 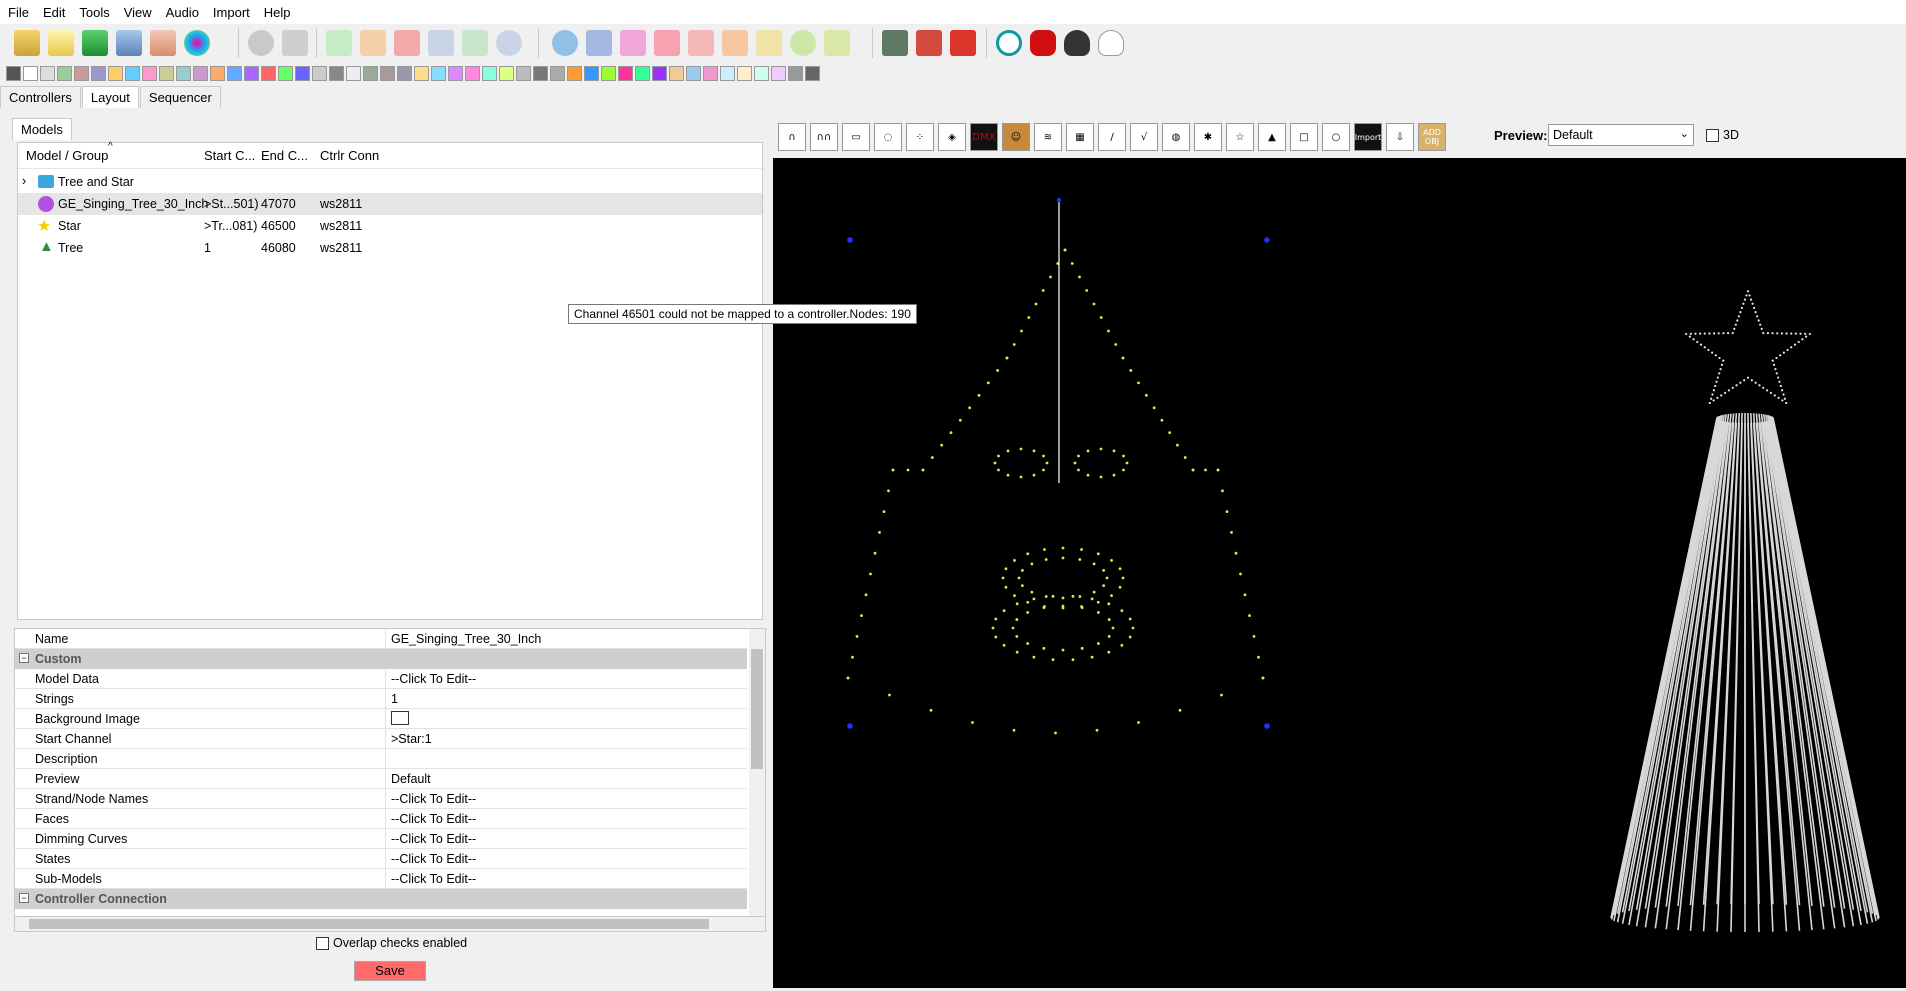 What do you see at coordinates (42, 129) in the screenshot?
I see `tab-models: Models` at bounding box center [42, 129].